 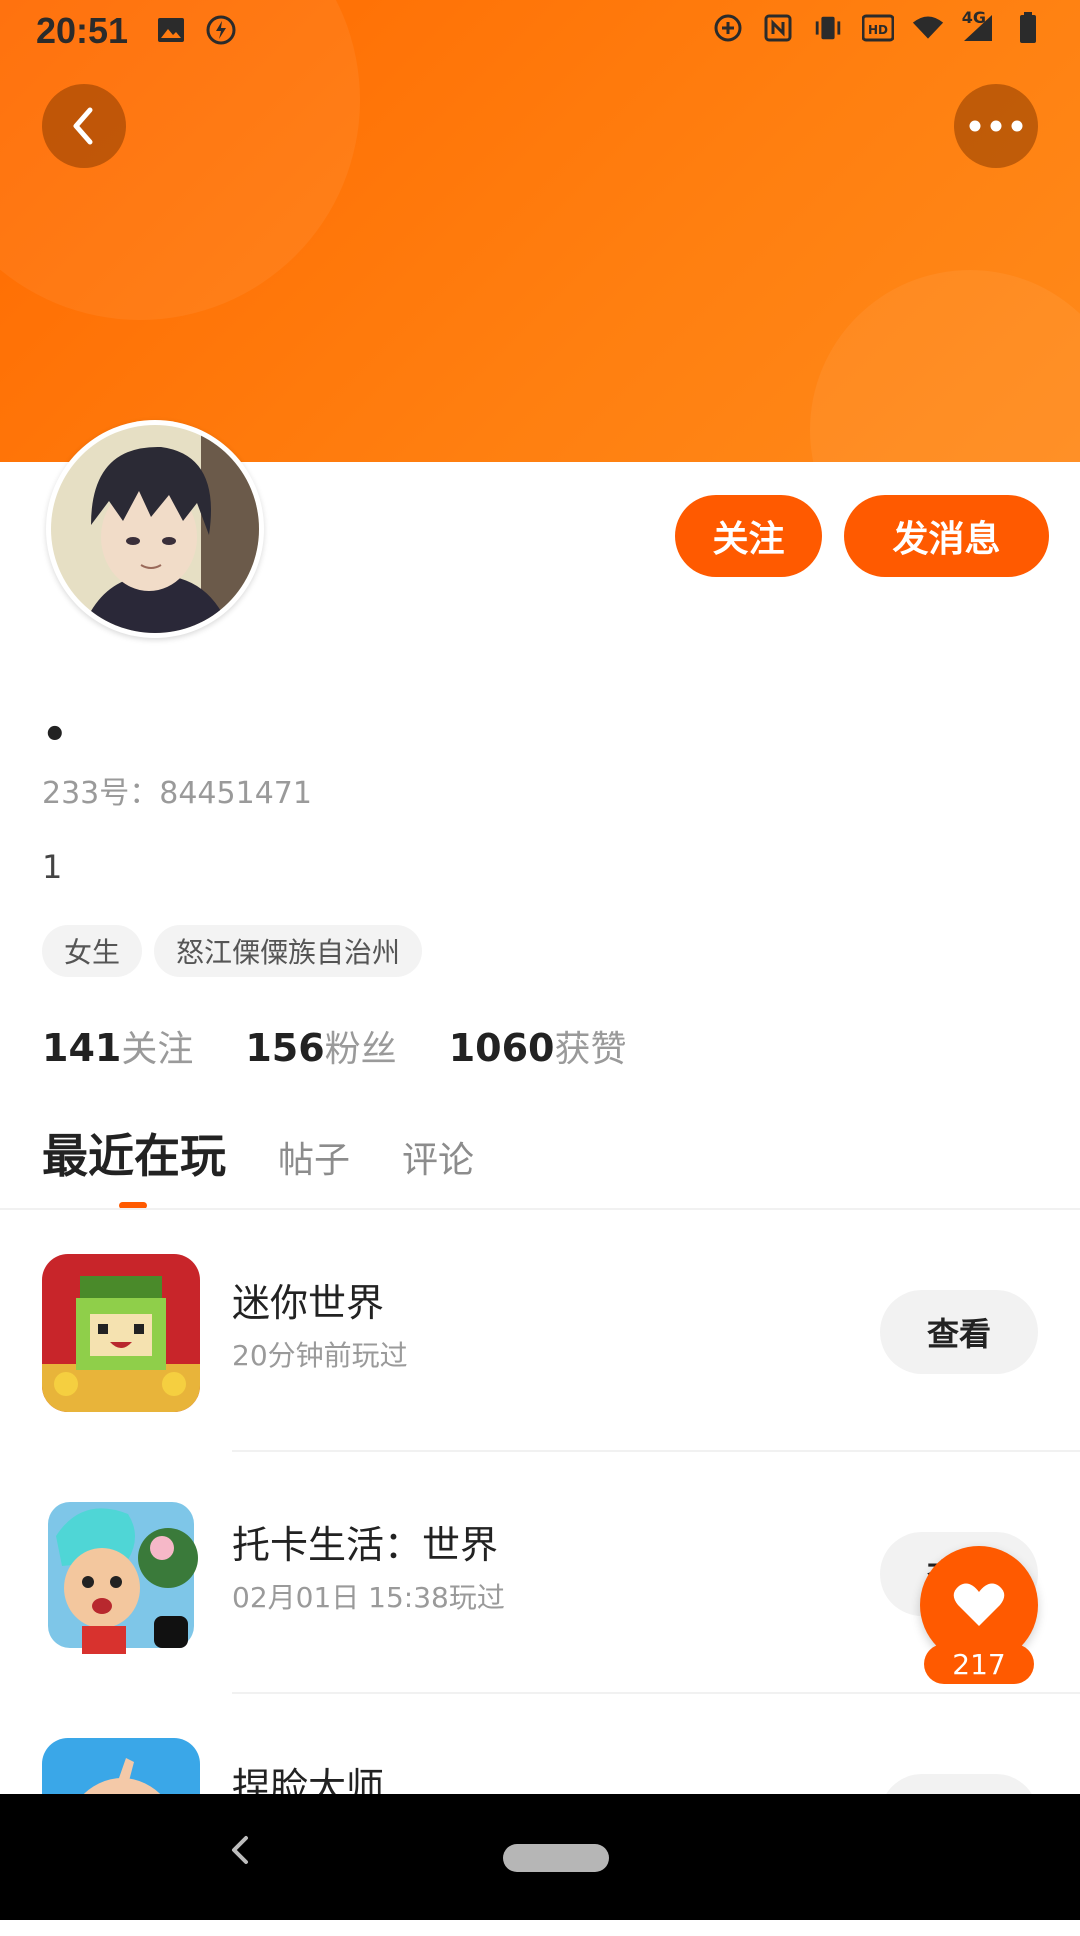 I want to click on nfc-icon, so click(x=778, y=28).